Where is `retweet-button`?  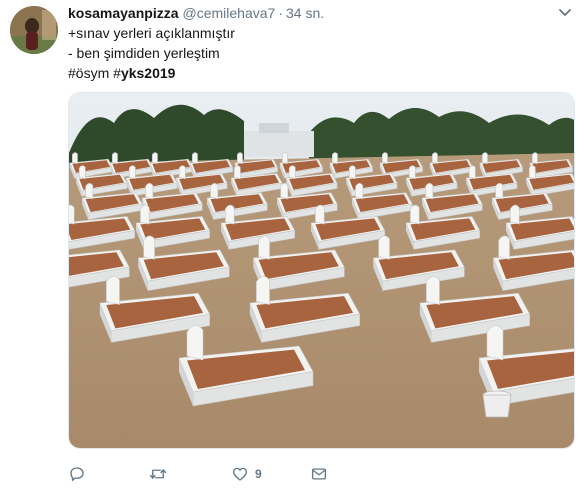 retweet-button is located at coordinates (161, 474).